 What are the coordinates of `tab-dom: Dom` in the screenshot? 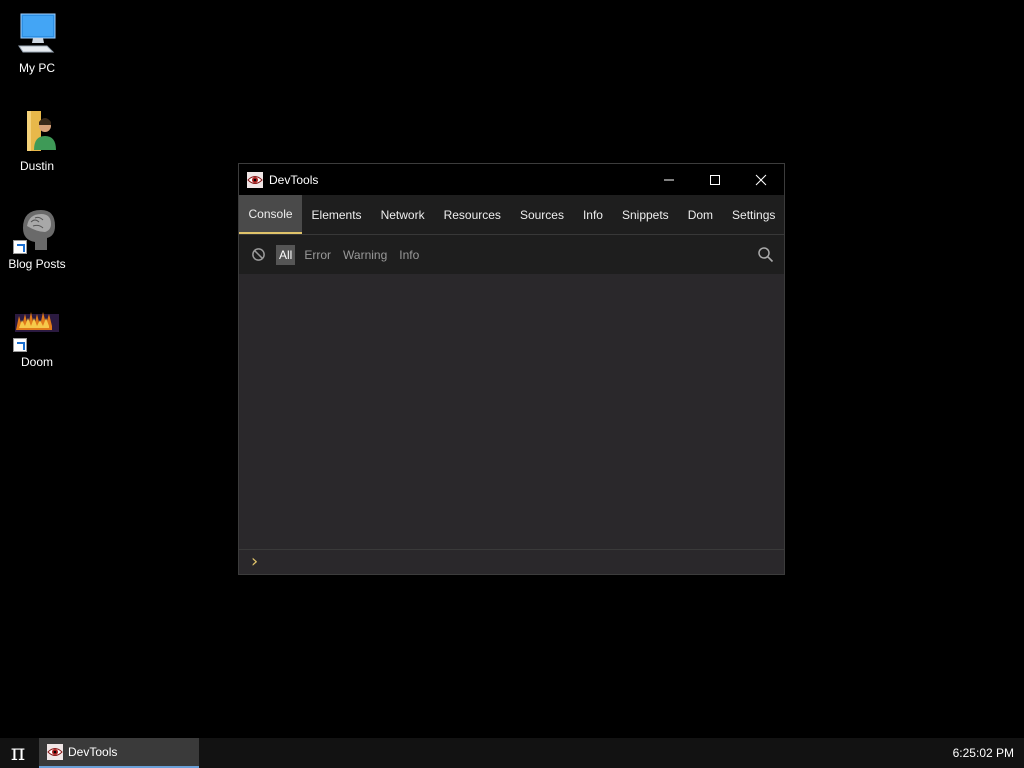 It's located at (700, 214).